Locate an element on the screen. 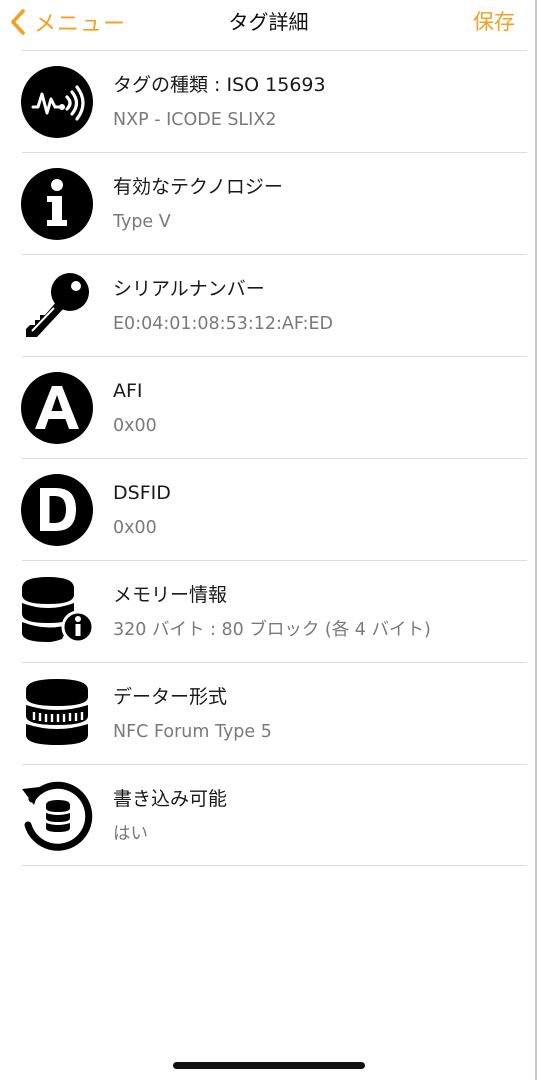 The height and width of the screenshot is (1080, 537). save-button: 保存 is located at coordinates (494, 21).